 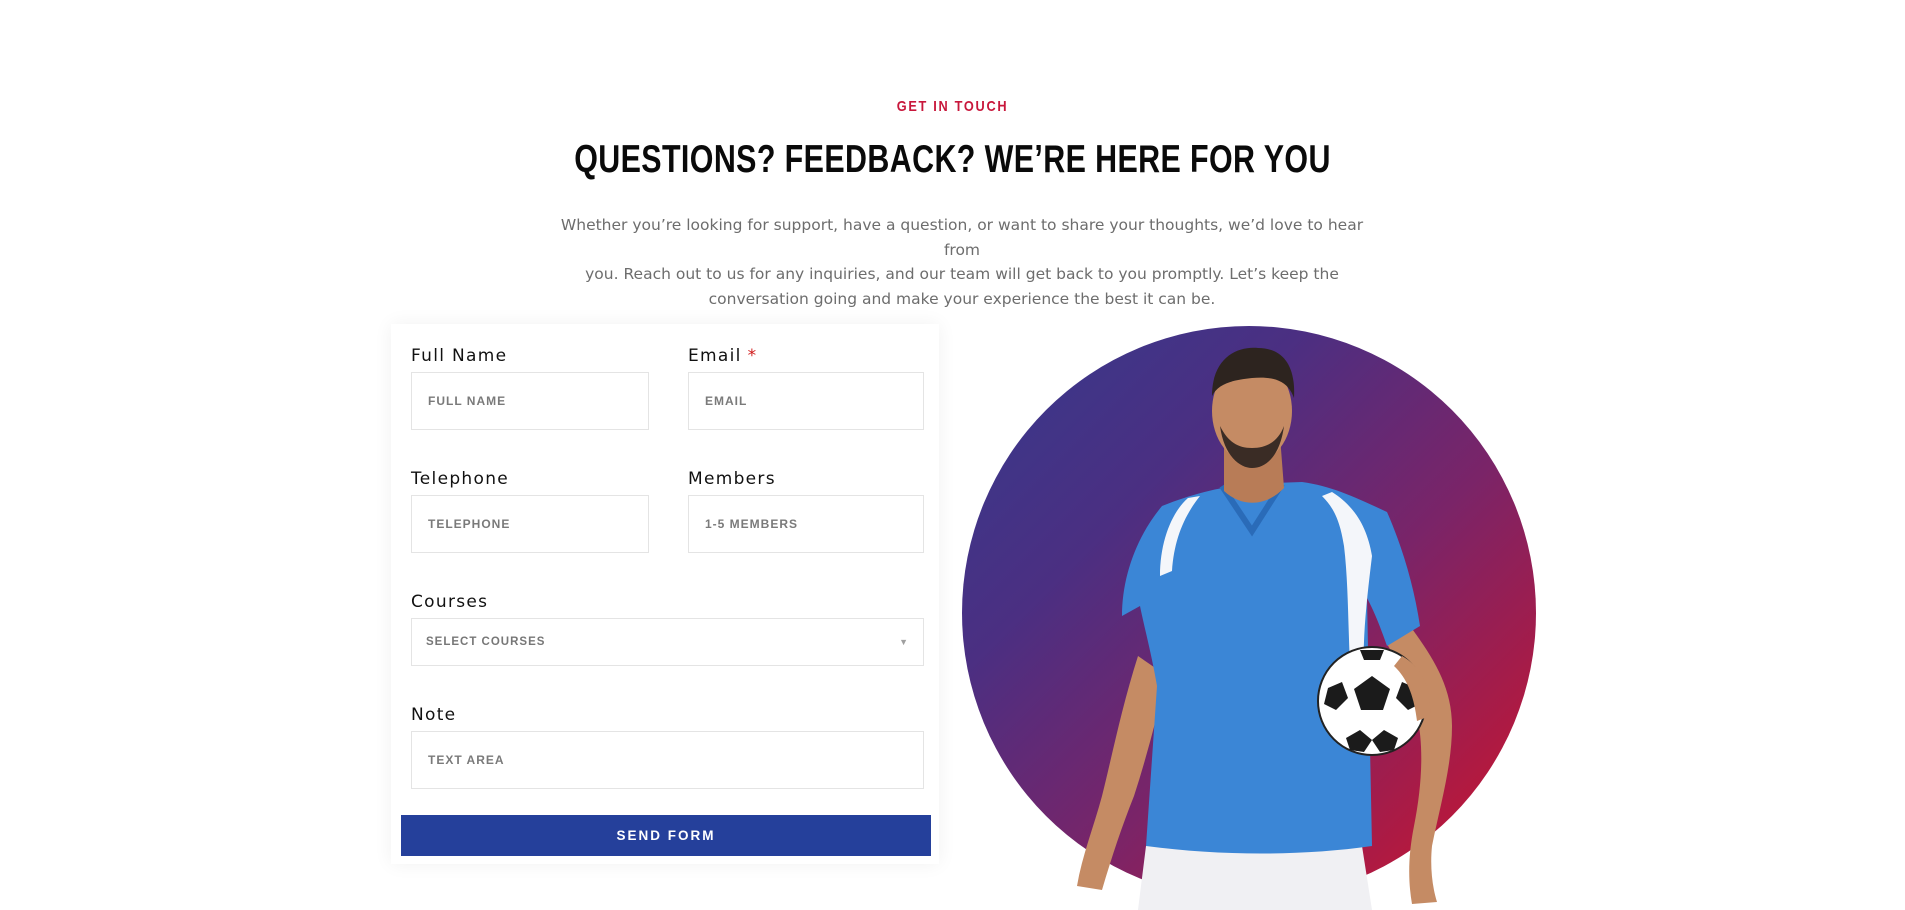 What do you see at coordinates (752, 356) in the screenshot?
I see `required-asterisk: *` at bounding box center [752, 356].